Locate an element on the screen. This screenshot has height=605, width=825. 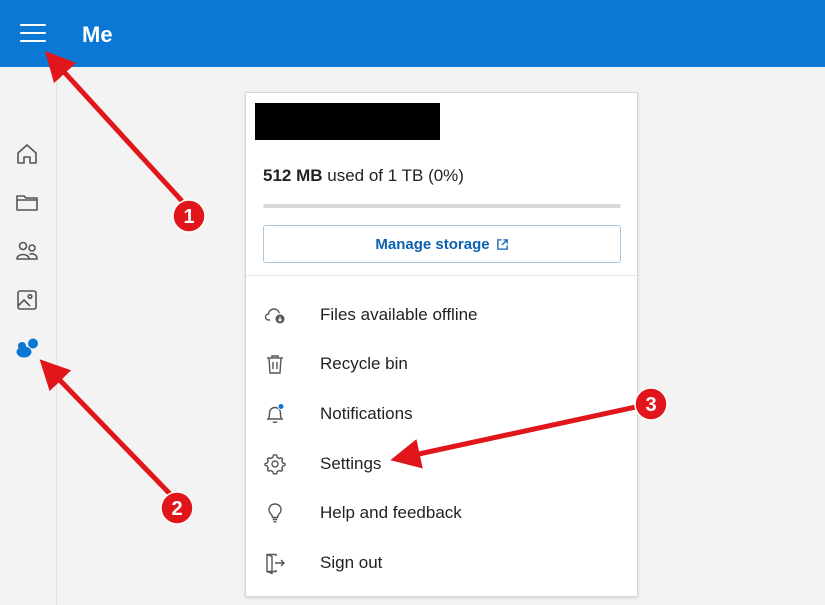
menu-item-sign-out: Sign out is located at coordinates (441, 563).